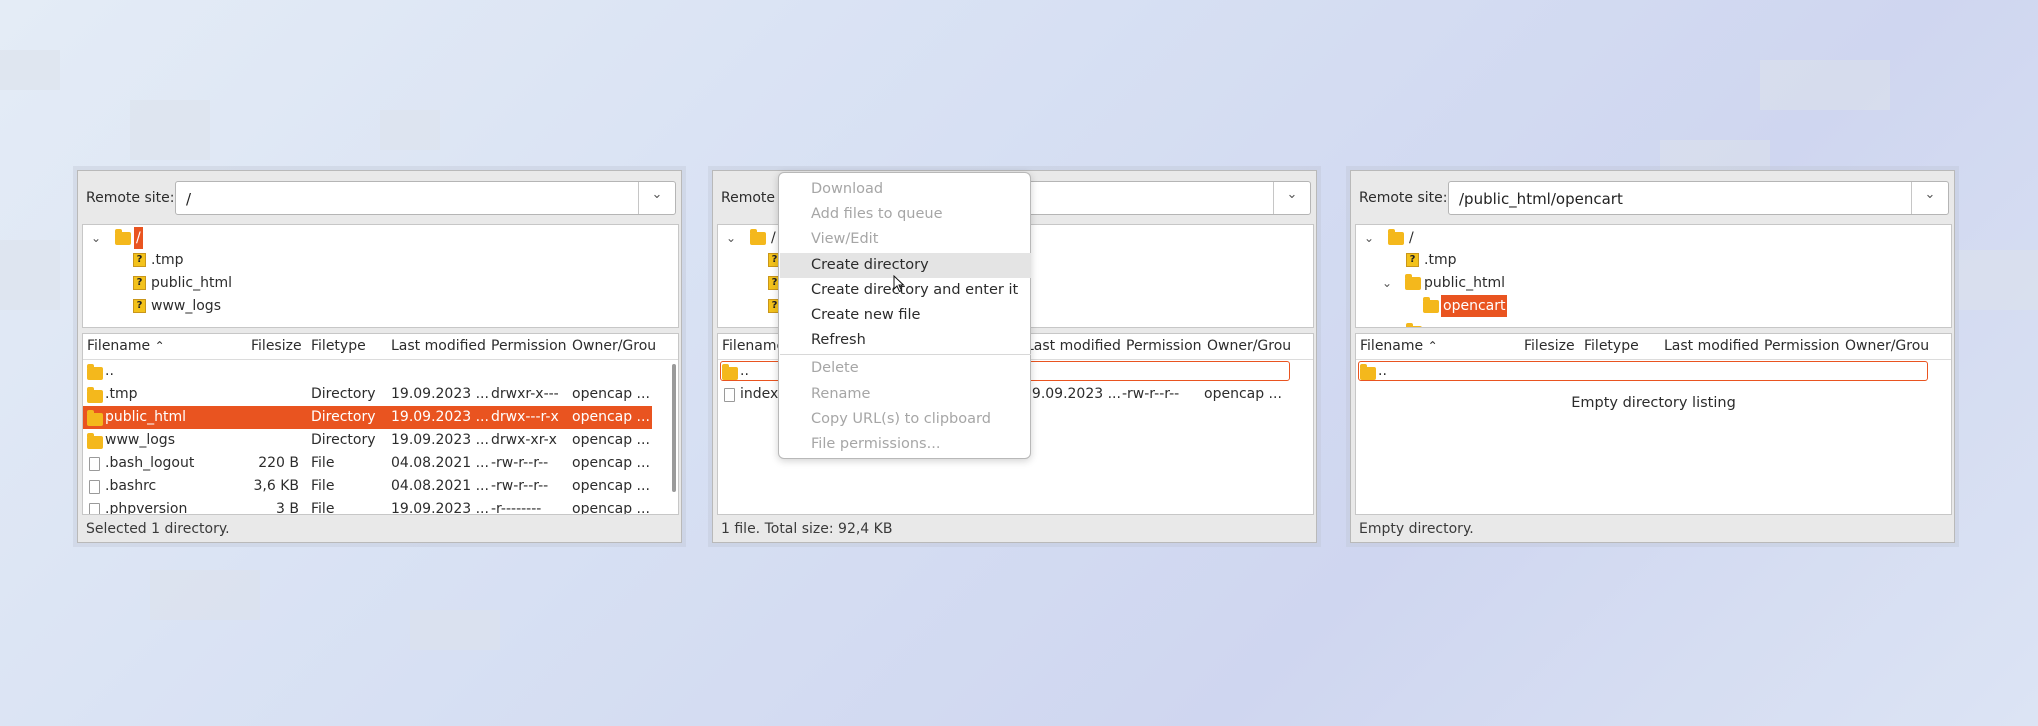 Image resolution: width=2038 pixels, height=726 pixels. What do you see at coordinates (524, 440) in the screenshot?
I see `perm-cell: drwx-xr-x` at bounding box center [524, 440].